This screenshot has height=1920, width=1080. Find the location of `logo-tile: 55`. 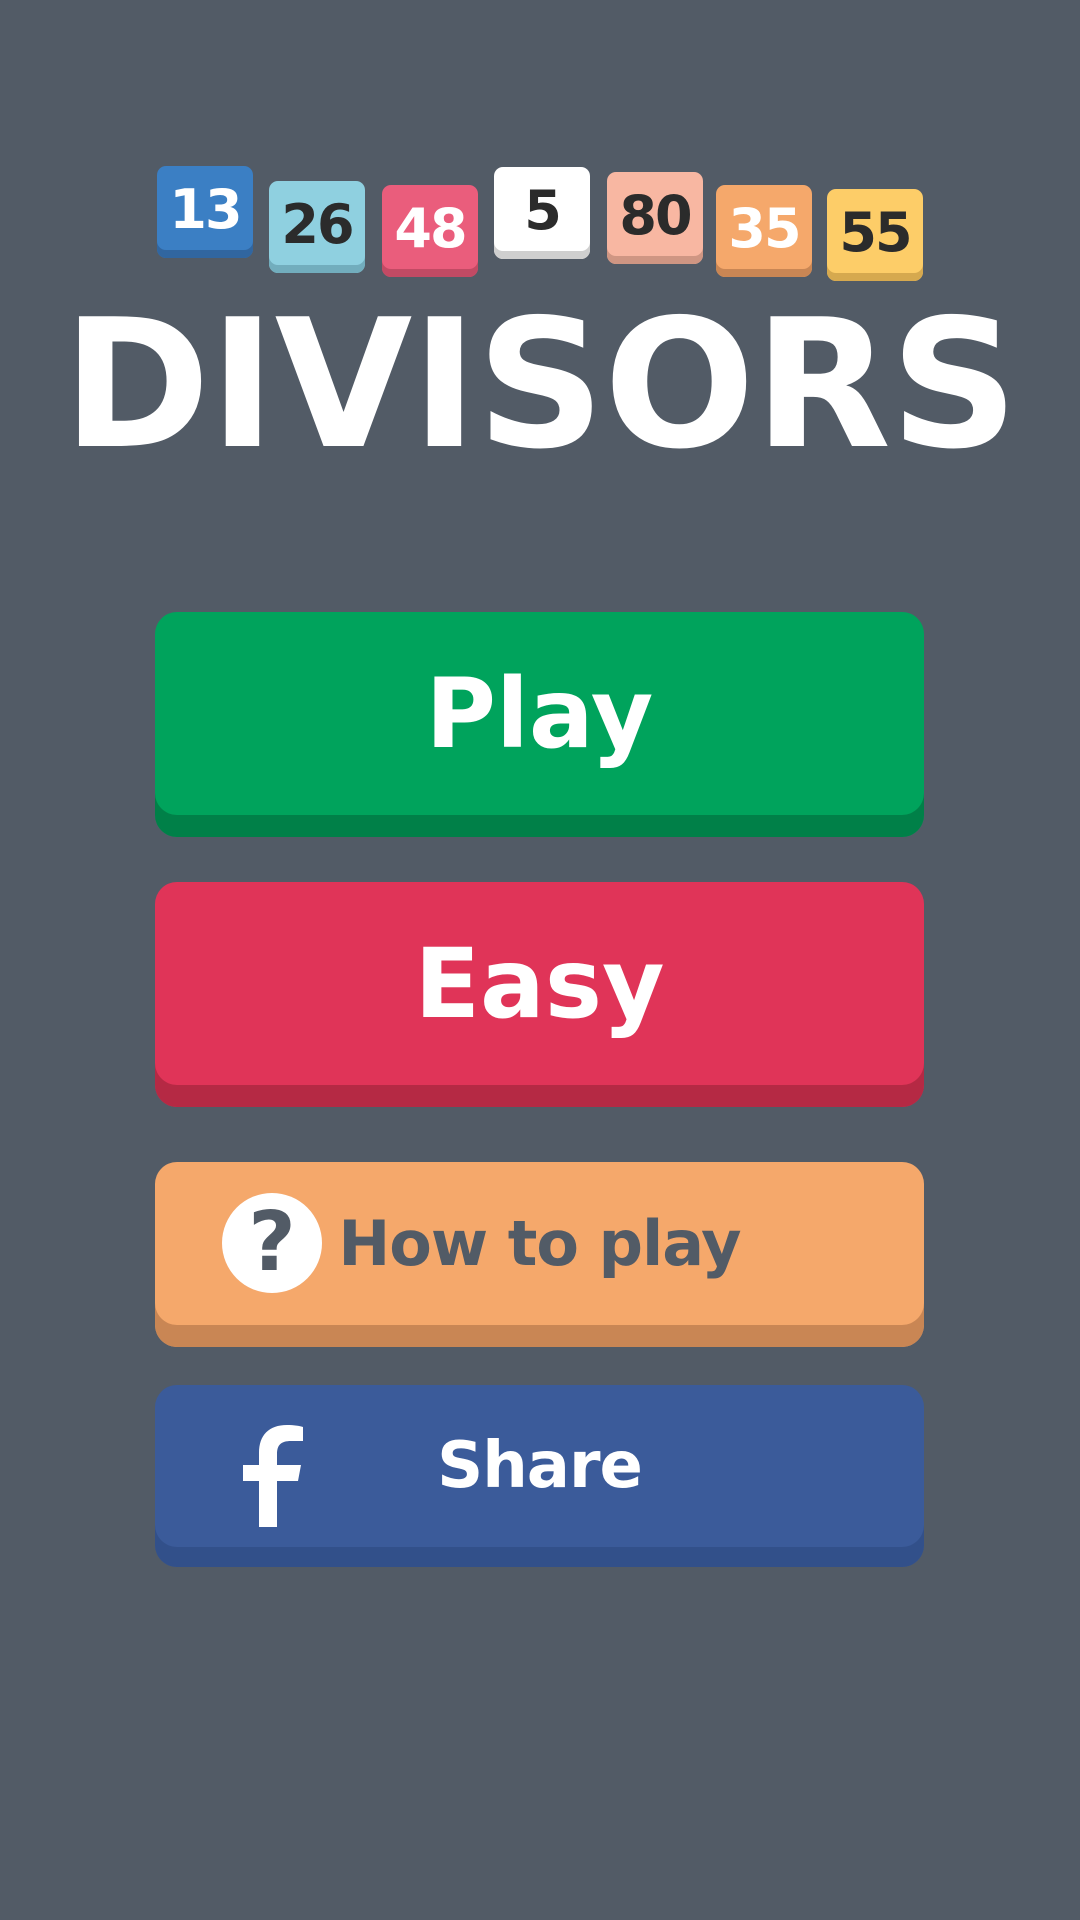

logo-tile: 55 is located at coordinates (875, 235).